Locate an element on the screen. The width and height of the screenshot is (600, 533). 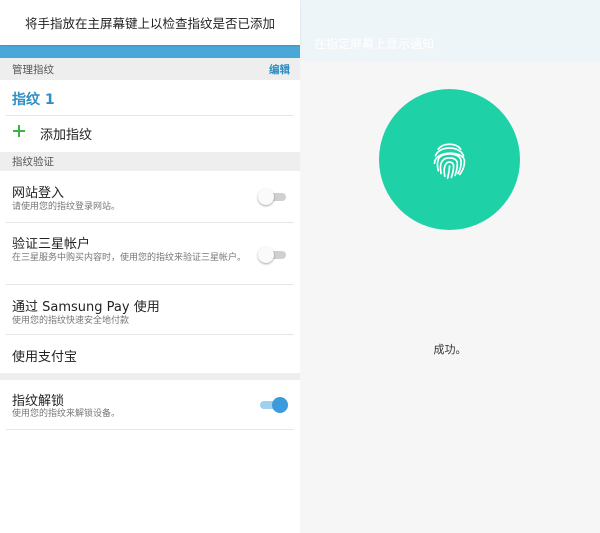
fingerprint-icon is located at coordinates (449, 161).